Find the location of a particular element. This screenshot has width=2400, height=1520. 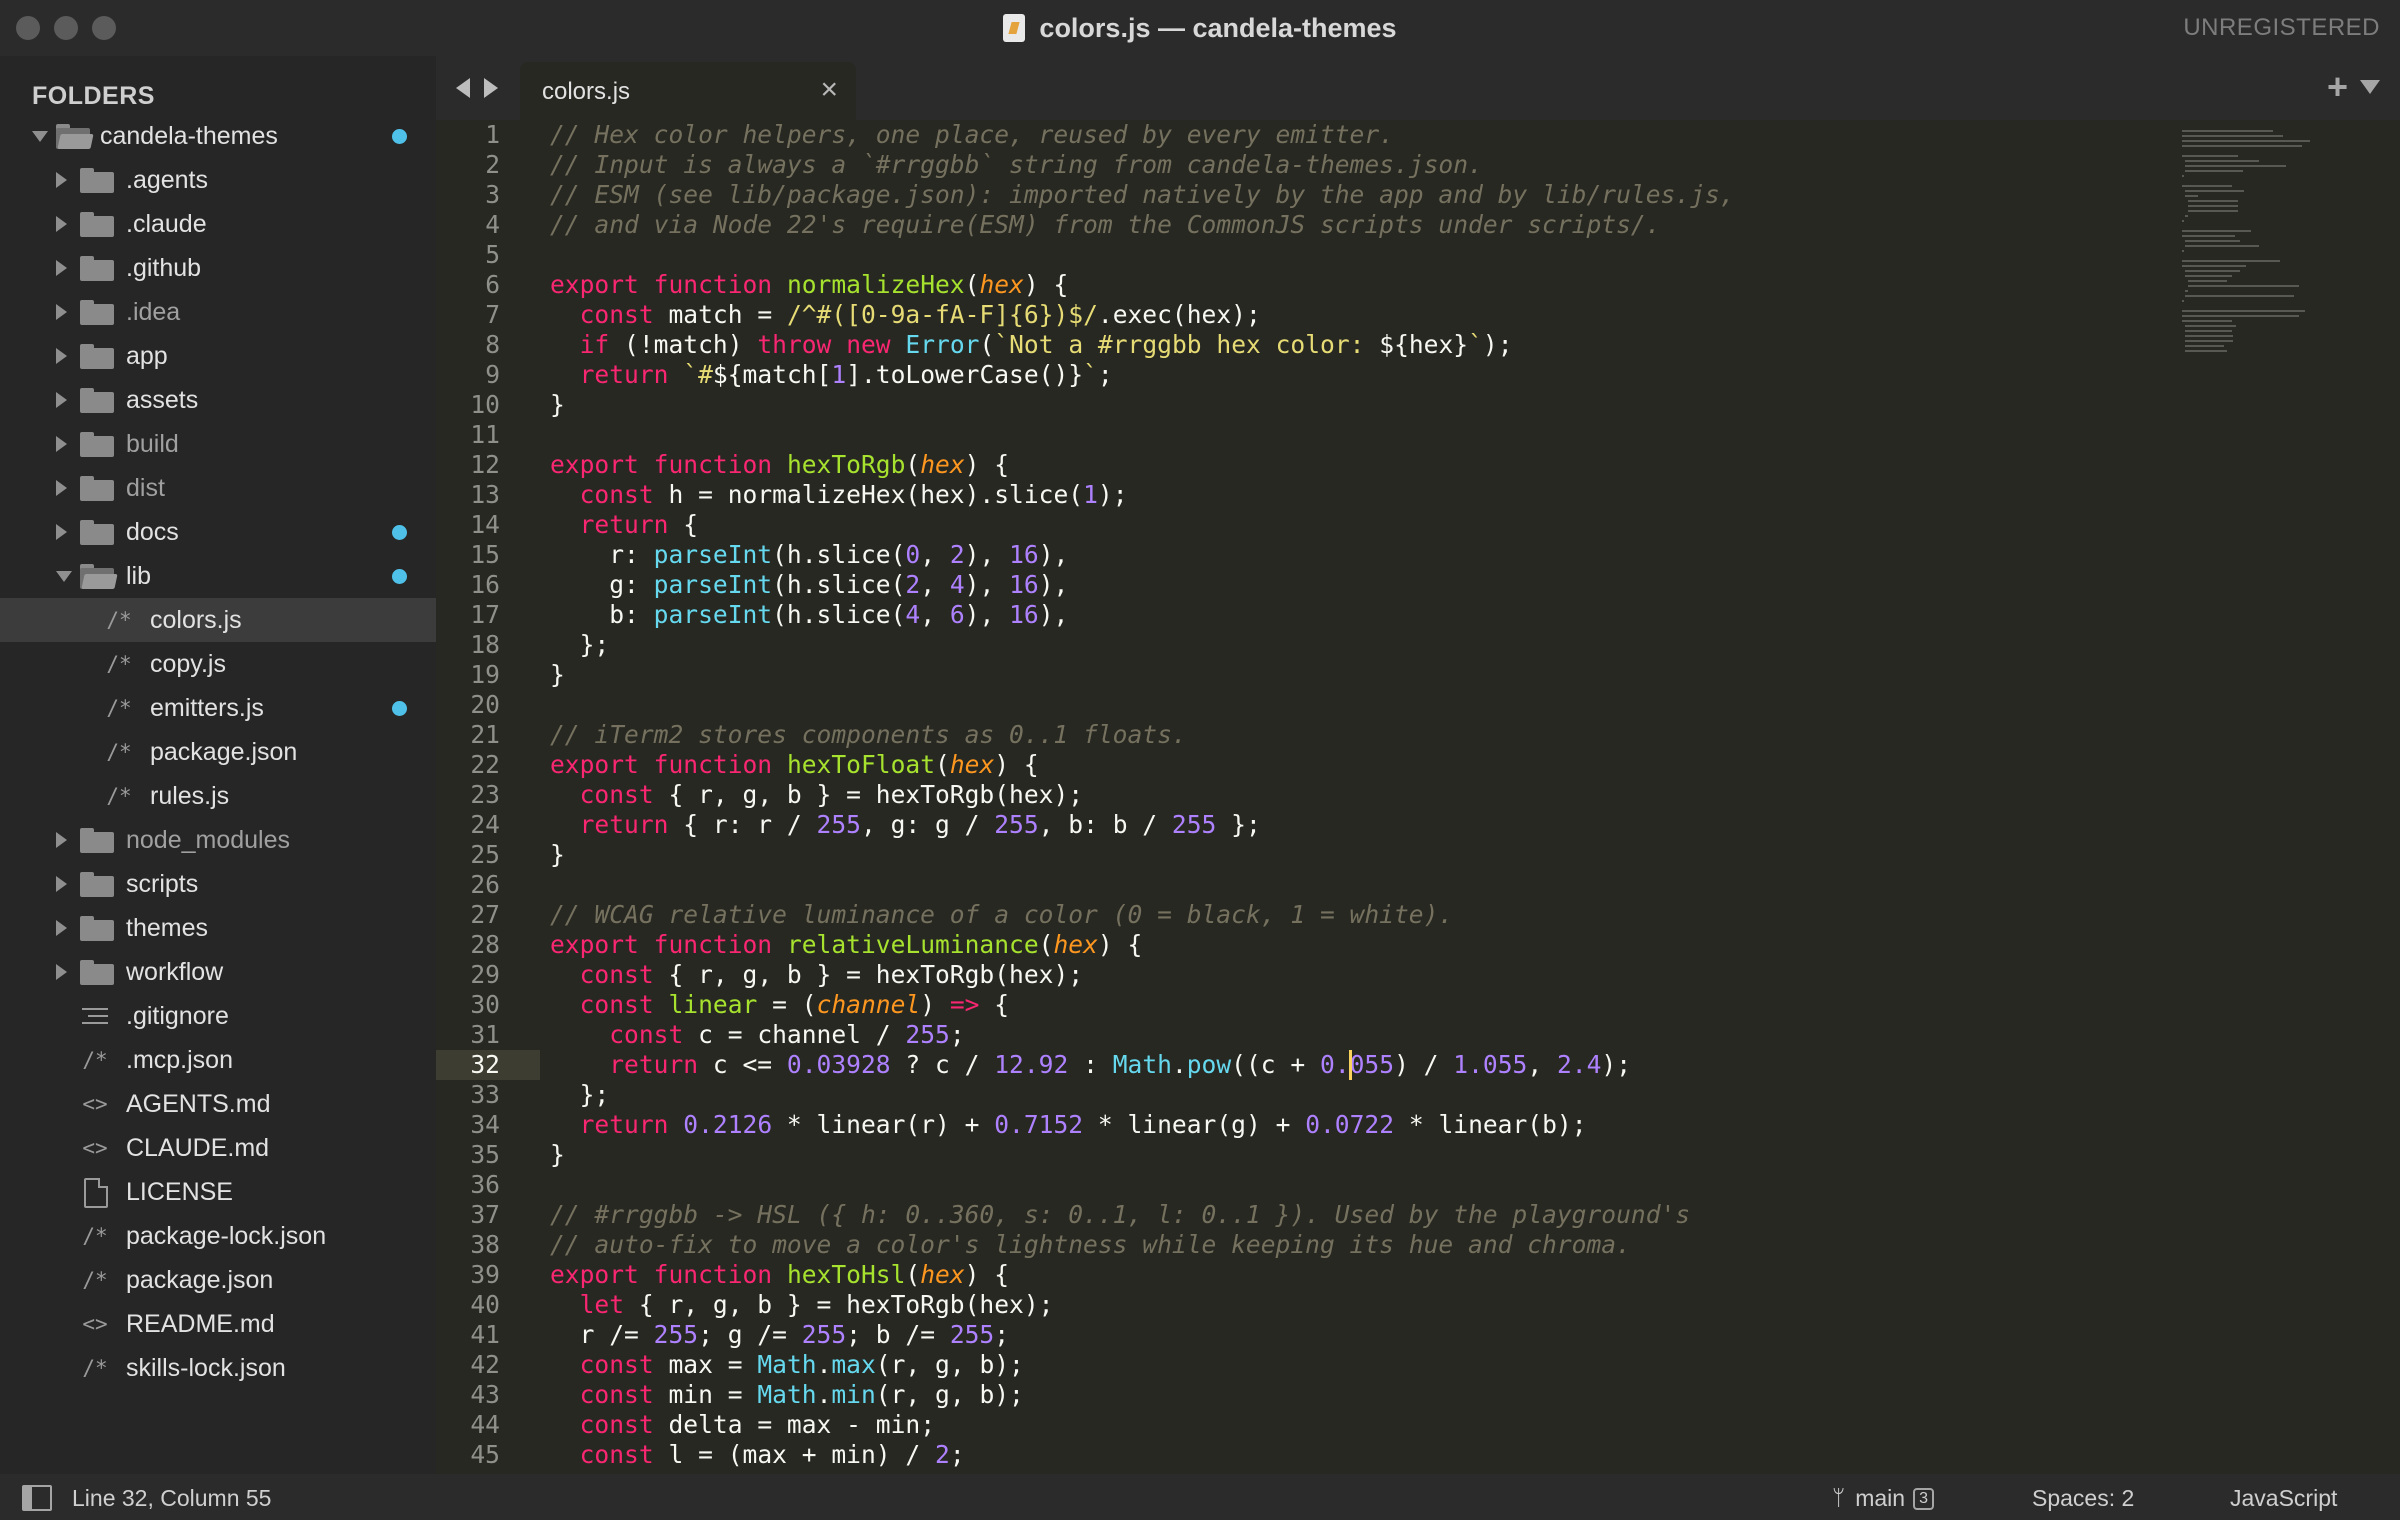

sidebar-item-scripts: scripts is located at coordinates (218, 884).